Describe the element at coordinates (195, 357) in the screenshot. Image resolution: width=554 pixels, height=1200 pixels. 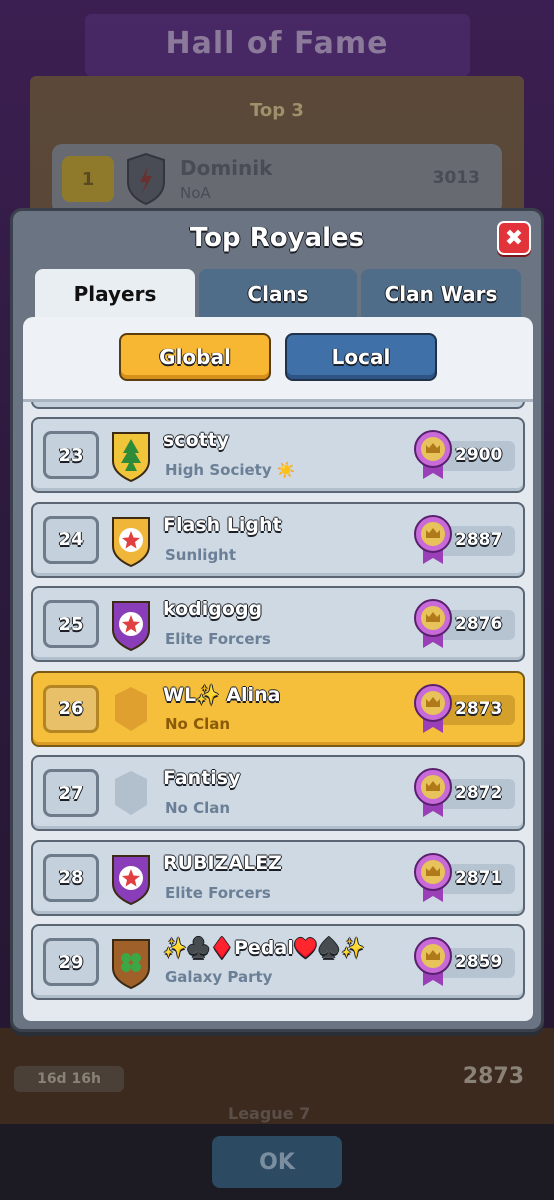
I see `global-button: Global` at that location.